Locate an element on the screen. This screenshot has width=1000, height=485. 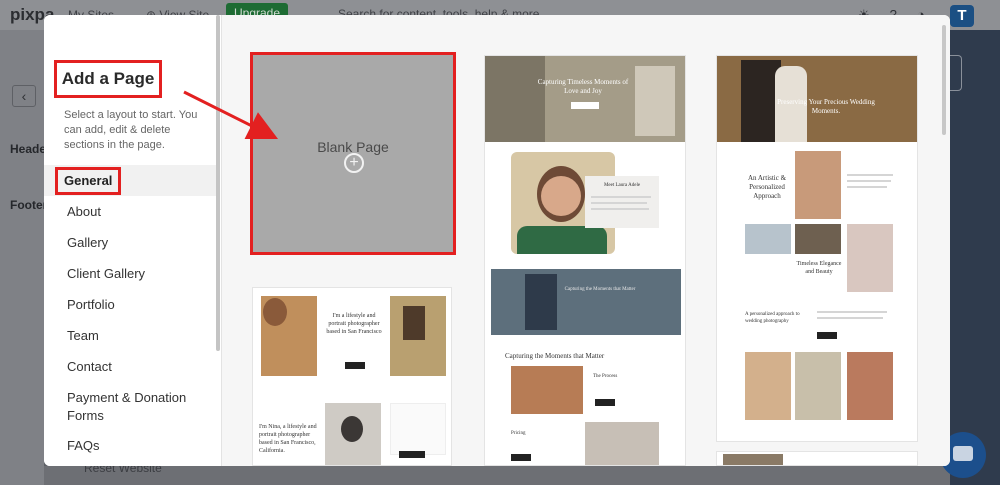
template-text: An Artistic & Personalized Approach is located at coordinates (767, 187).